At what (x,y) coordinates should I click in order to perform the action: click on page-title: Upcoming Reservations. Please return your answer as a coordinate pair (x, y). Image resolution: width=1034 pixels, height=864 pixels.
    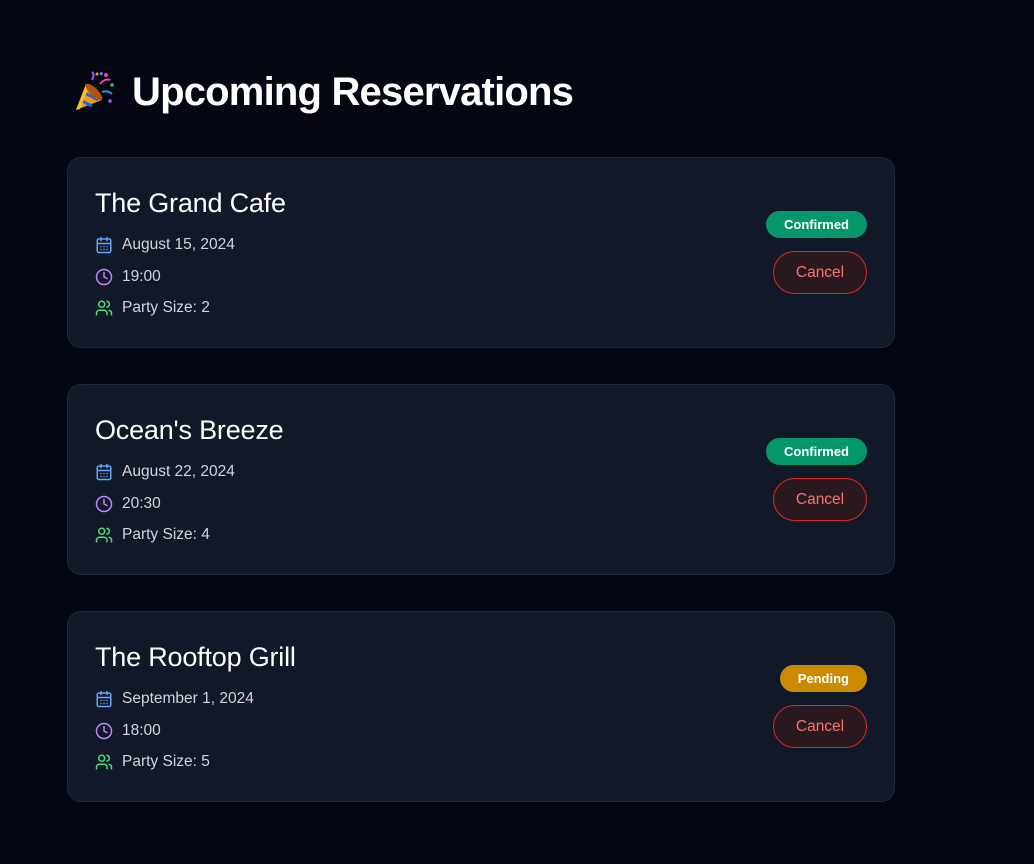
    Looking at the image, I should click on (353, 91).